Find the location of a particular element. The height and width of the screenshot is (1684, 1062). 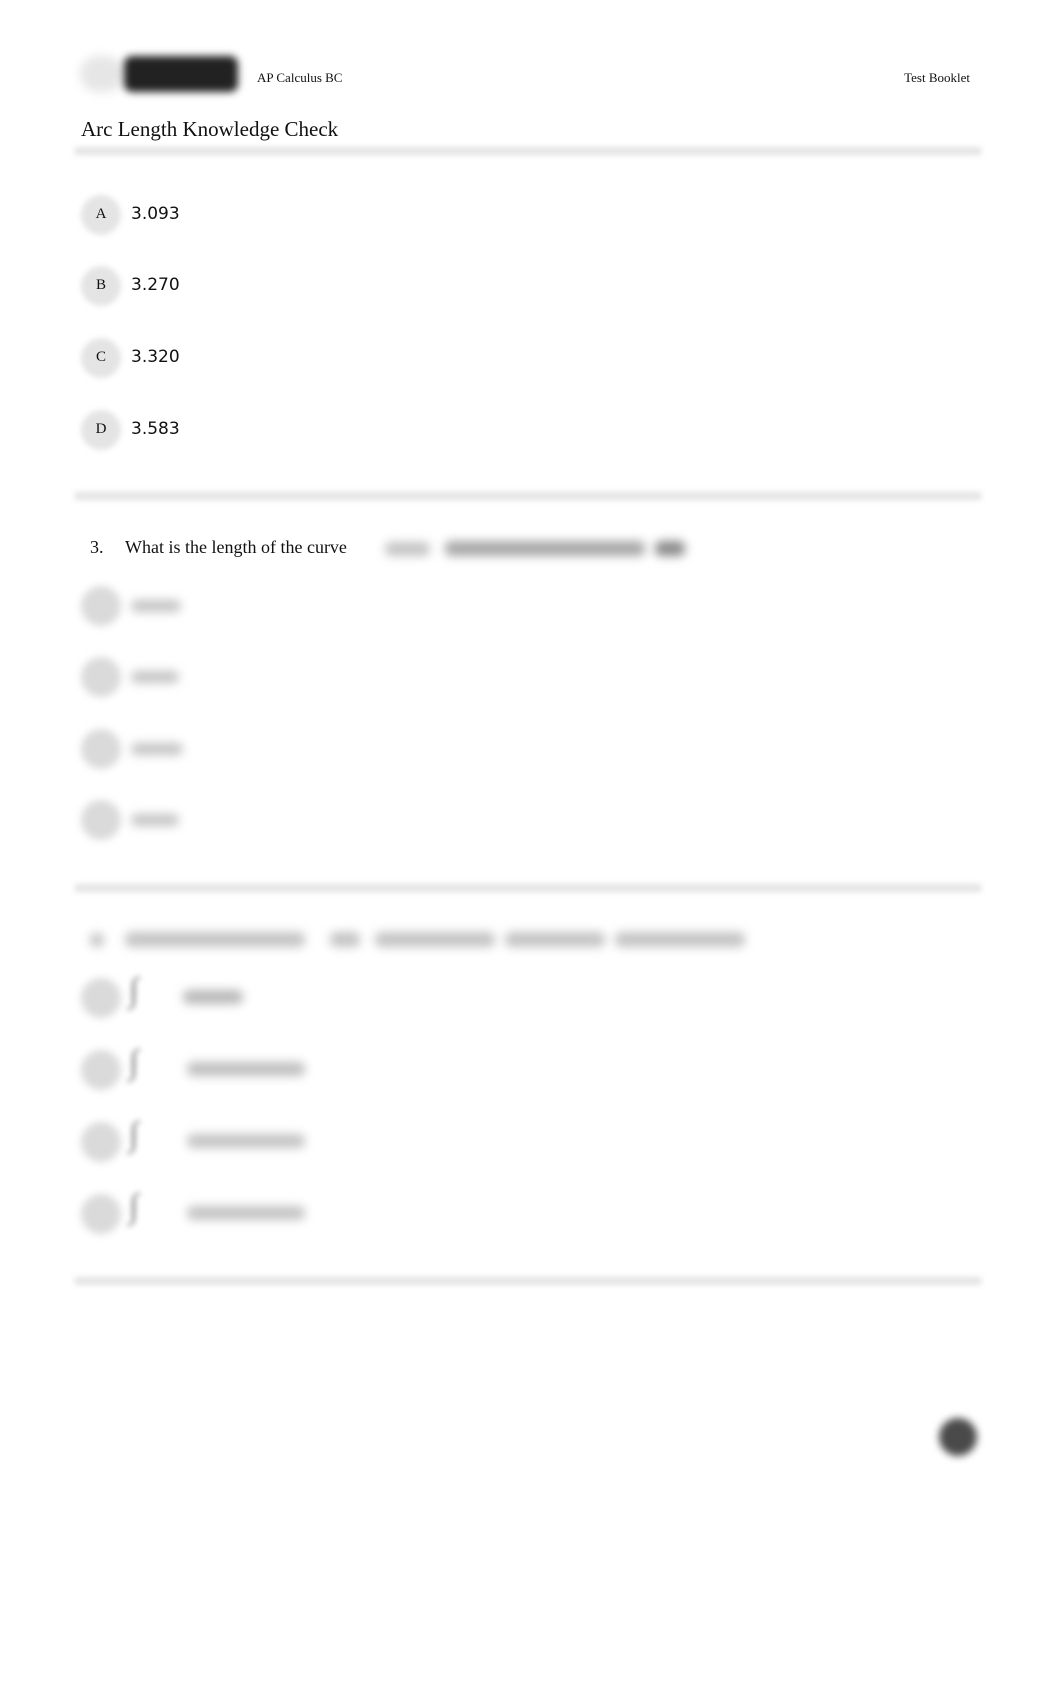

choice-text: 3.270 is located at coordinates (155, 285).